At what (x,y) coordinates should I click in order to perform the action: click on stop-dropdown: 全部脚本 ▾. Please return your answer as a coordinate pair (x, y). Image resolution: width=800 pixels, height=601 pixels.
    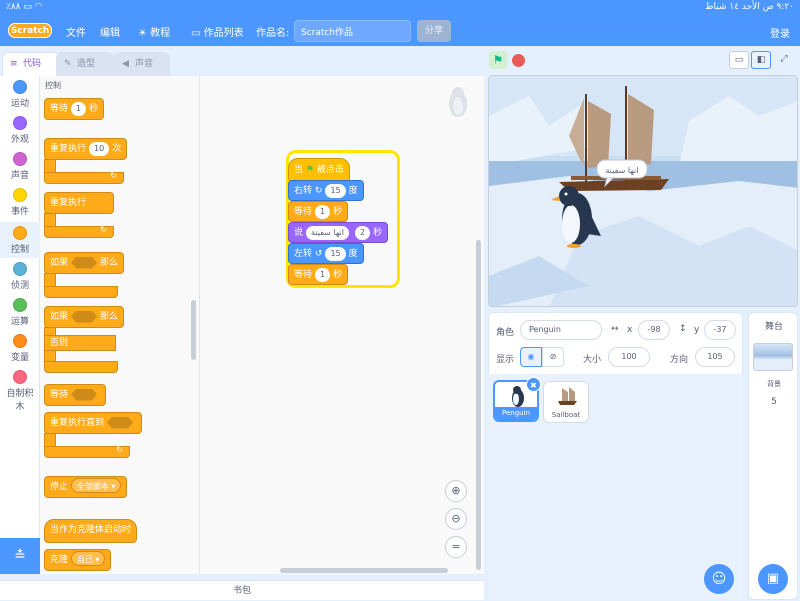
    Looking at the image, I should click on (96, 485).